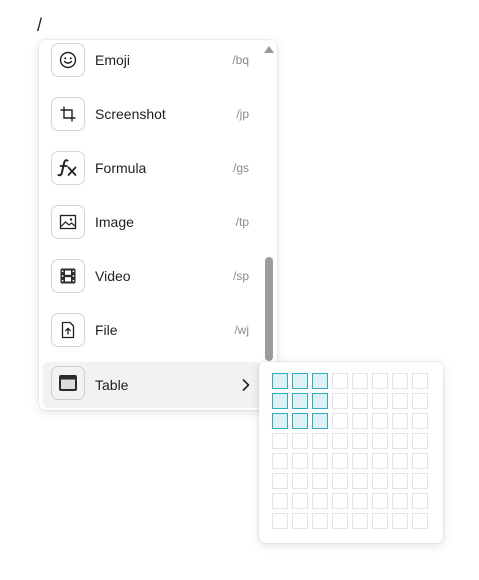 Image resolution: width=479 pixels, height=580 pixels. I want to click on menu-item-screenshot: Screenshot /jp, so click(152, 117).